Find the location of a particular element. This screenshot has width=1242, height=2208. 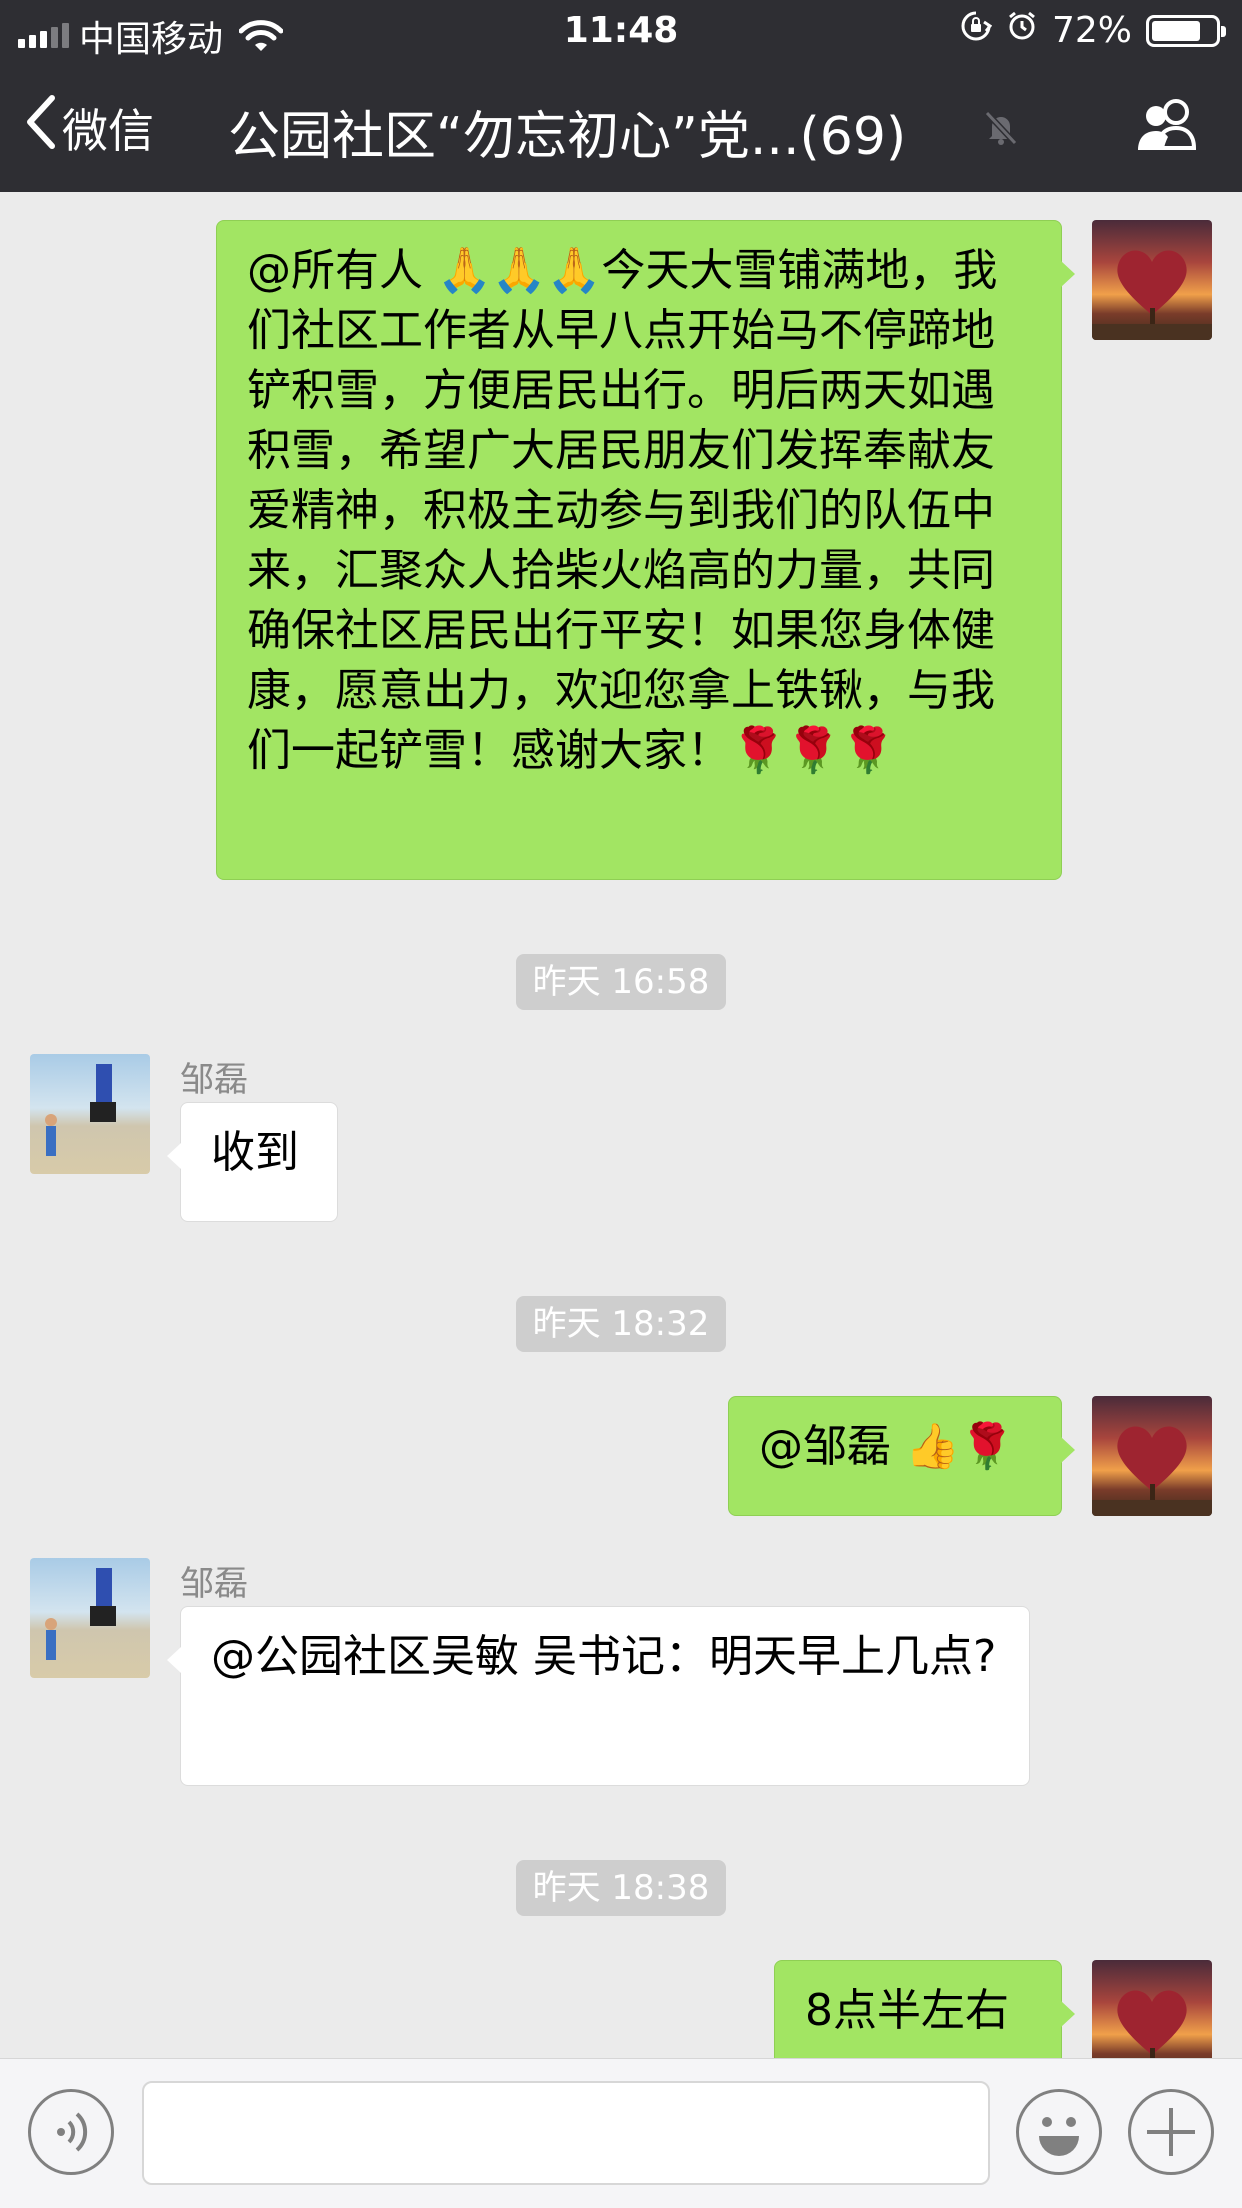

rotation-lock-icon is located at coordinates (976, 30).